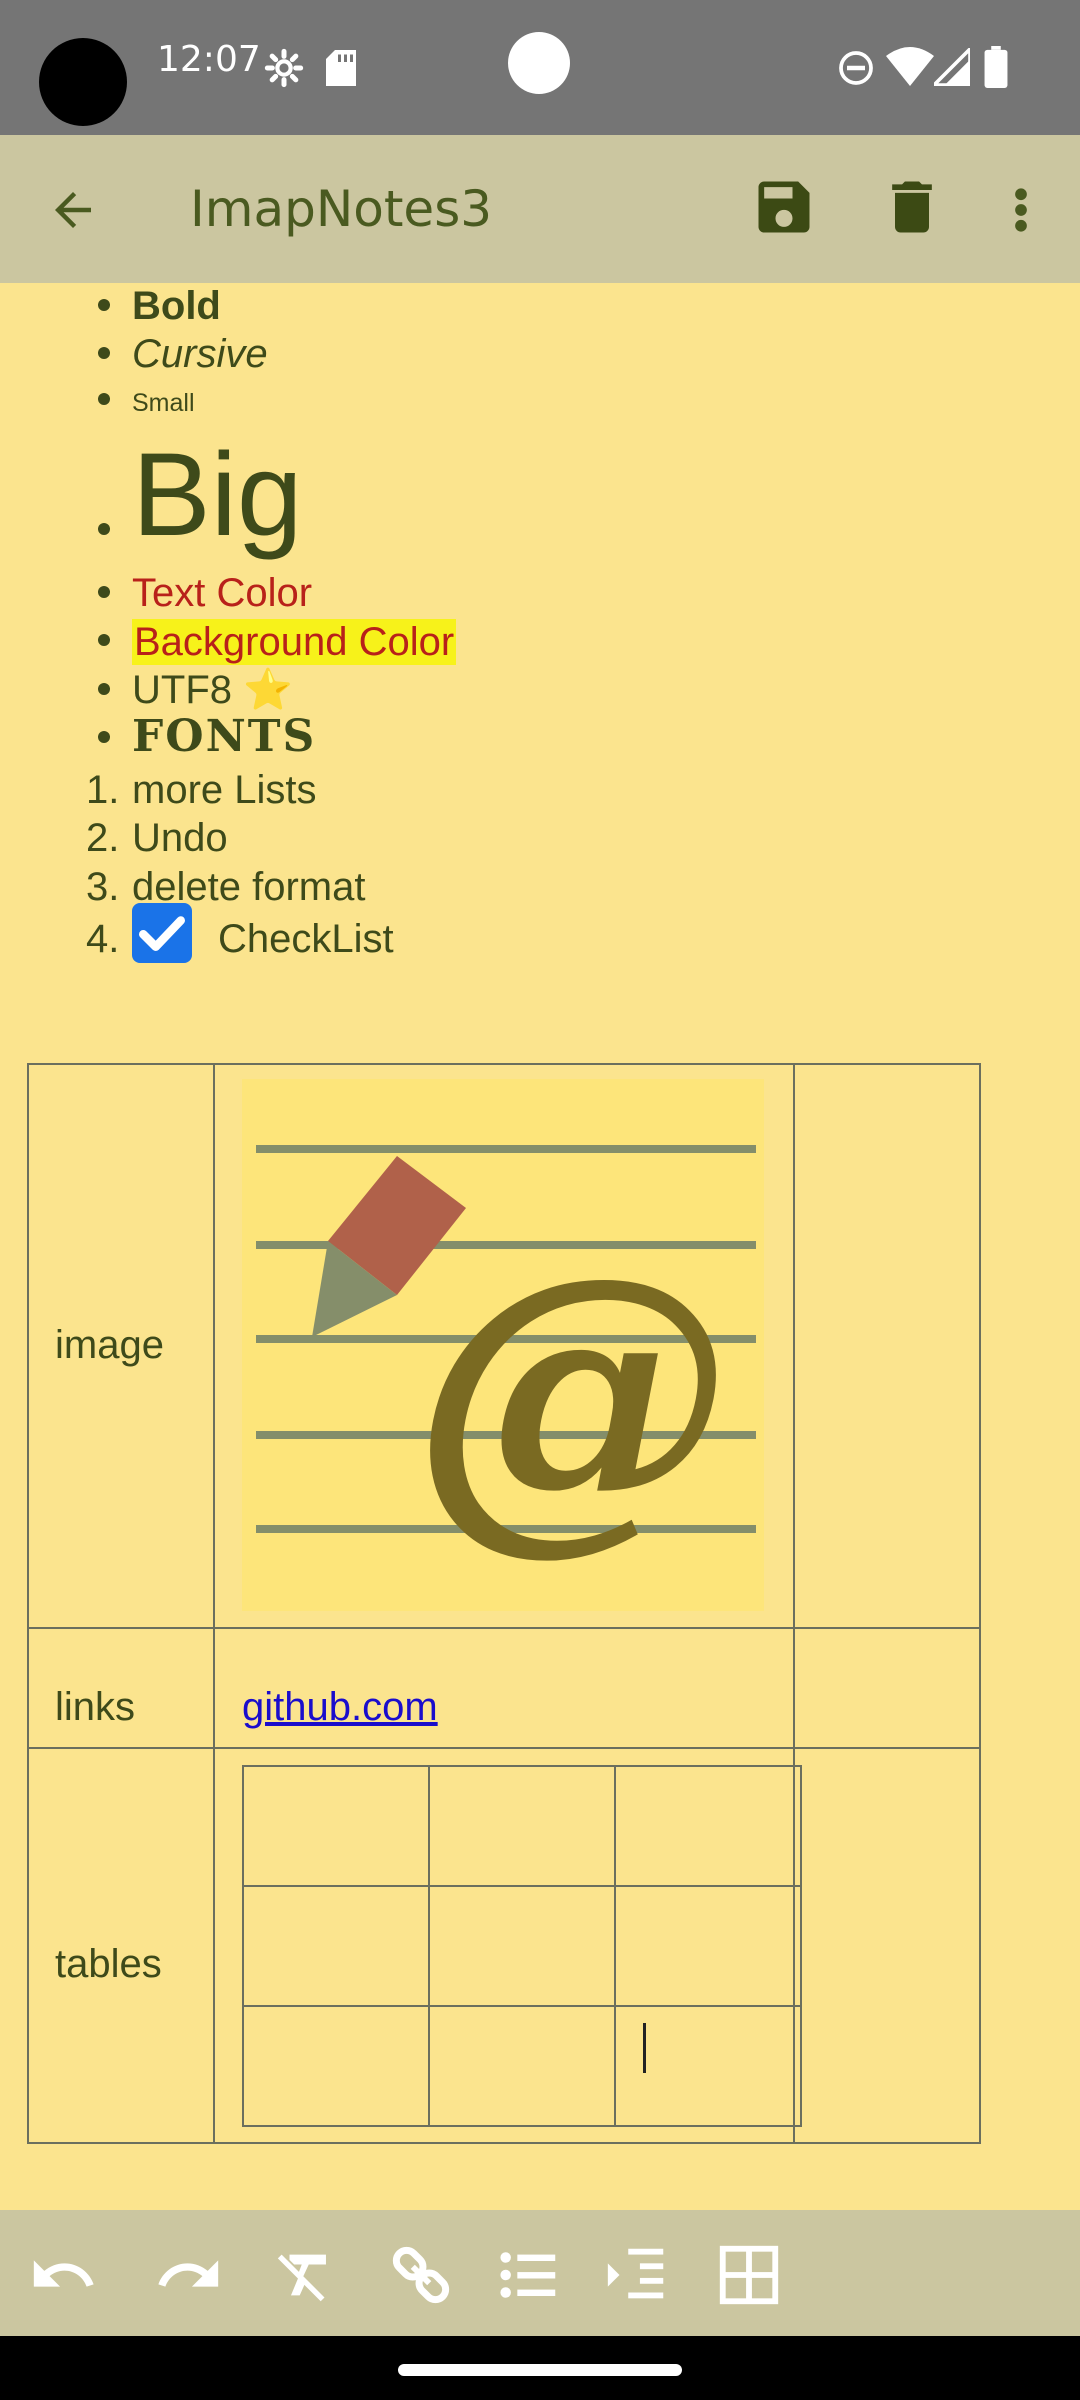  What do you see at coordinates (294, 642) in the screenshot?
I see `bullet-background-color: Background Color` at bounding box center [294, 642].